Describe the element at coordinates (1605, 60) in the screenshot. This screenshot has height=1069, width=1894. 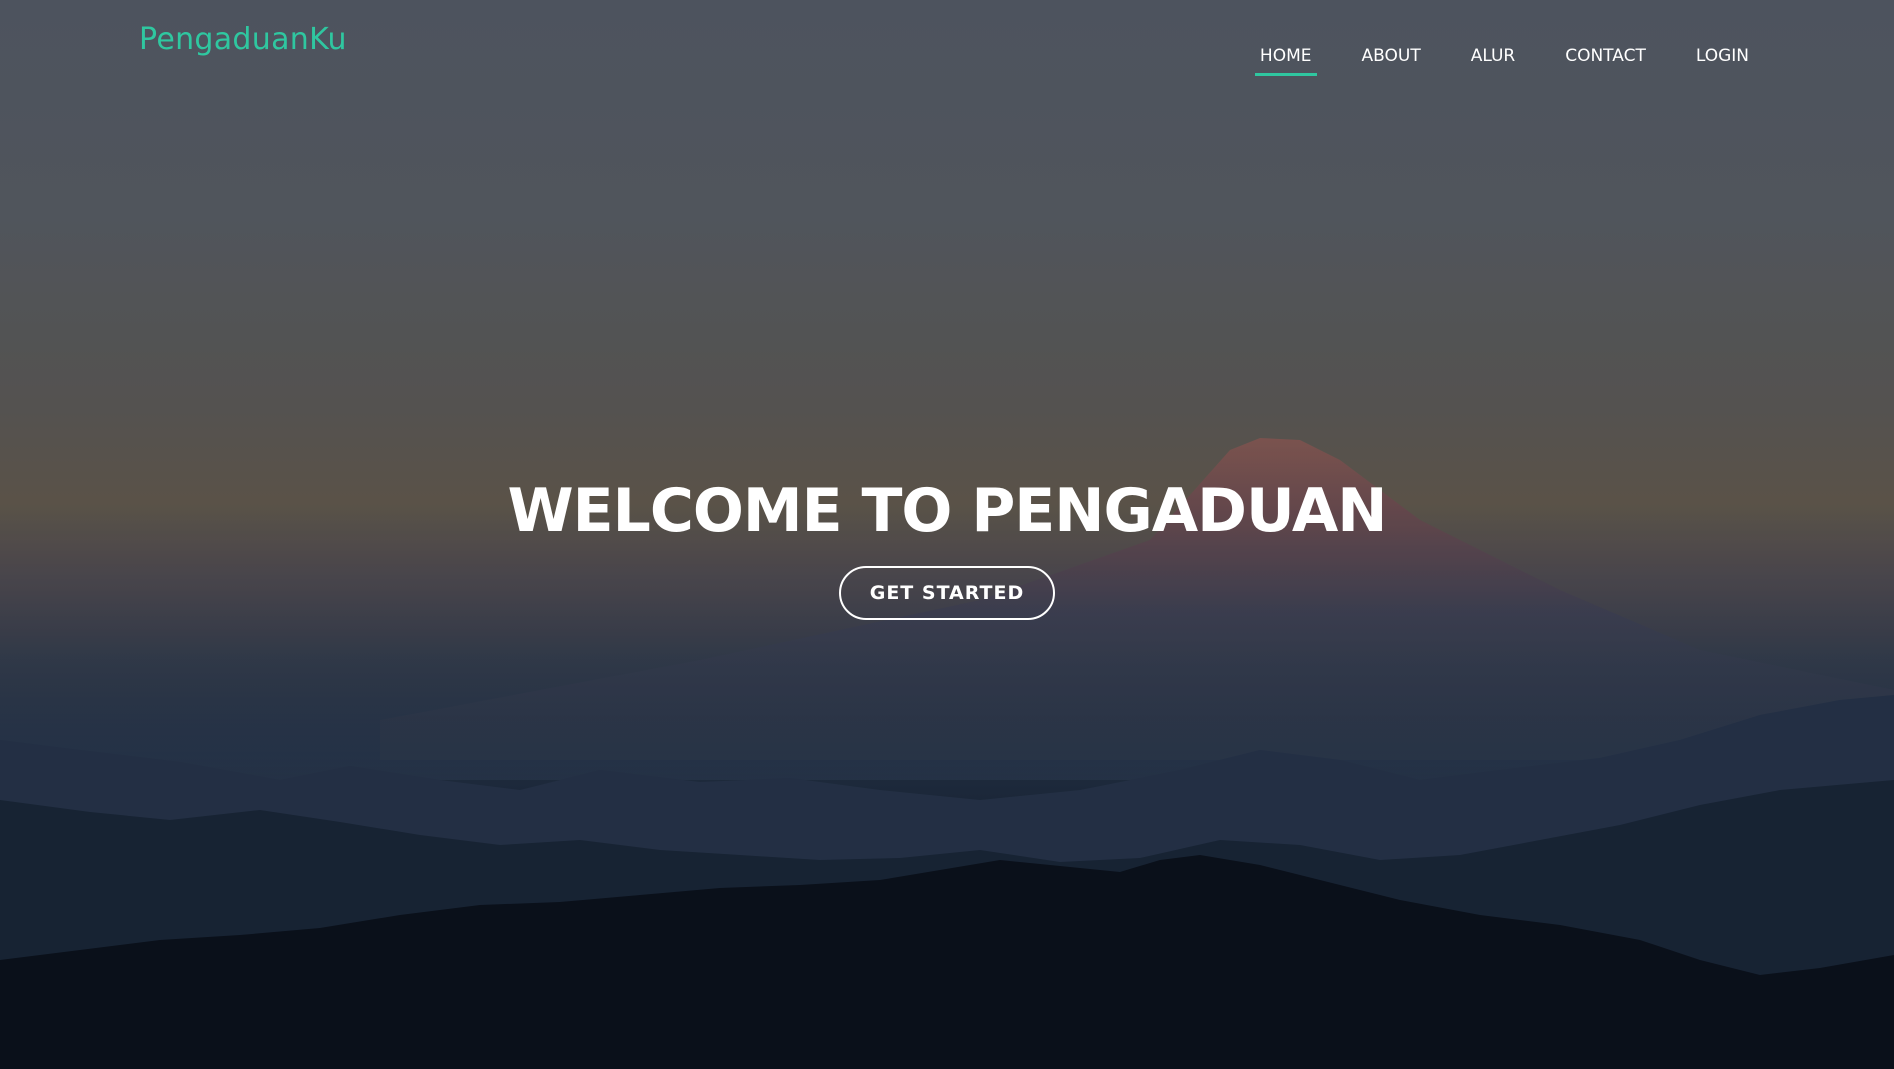
I see `nav-item-contact: CONTACT` at that location.